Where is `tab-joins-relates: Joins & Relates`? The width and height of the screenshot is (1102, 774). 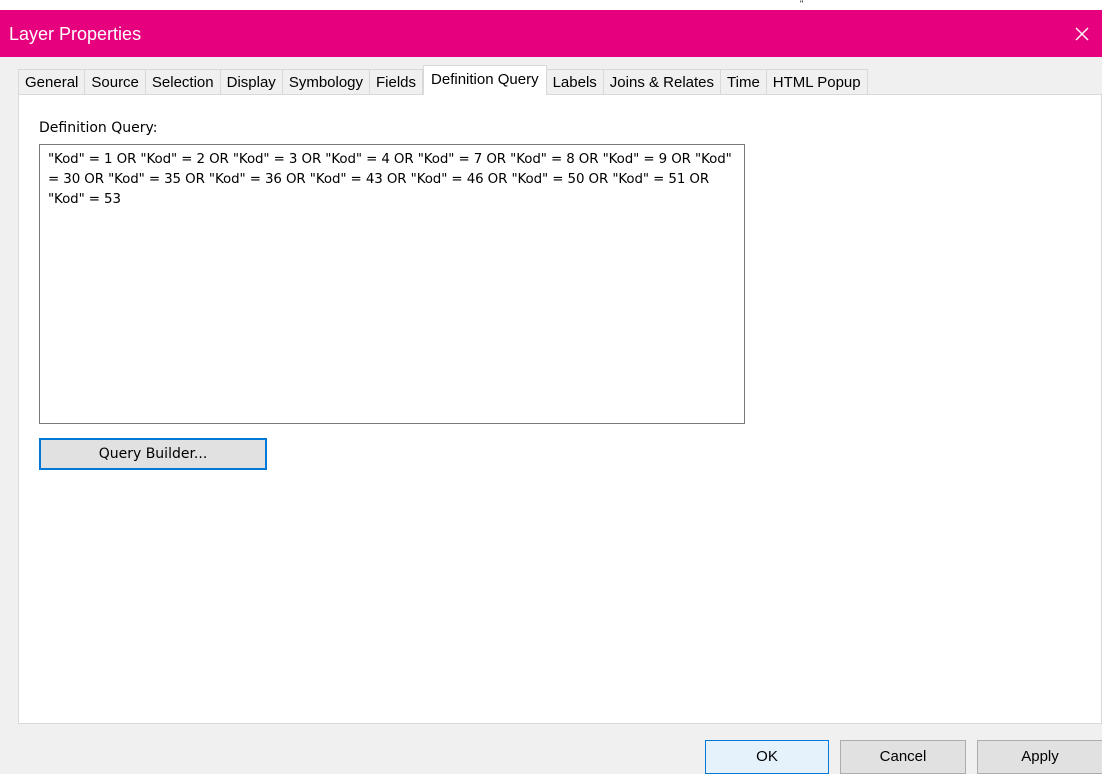 tab-joins-relates: Joins & Relates is located at coordinates (662, 82).